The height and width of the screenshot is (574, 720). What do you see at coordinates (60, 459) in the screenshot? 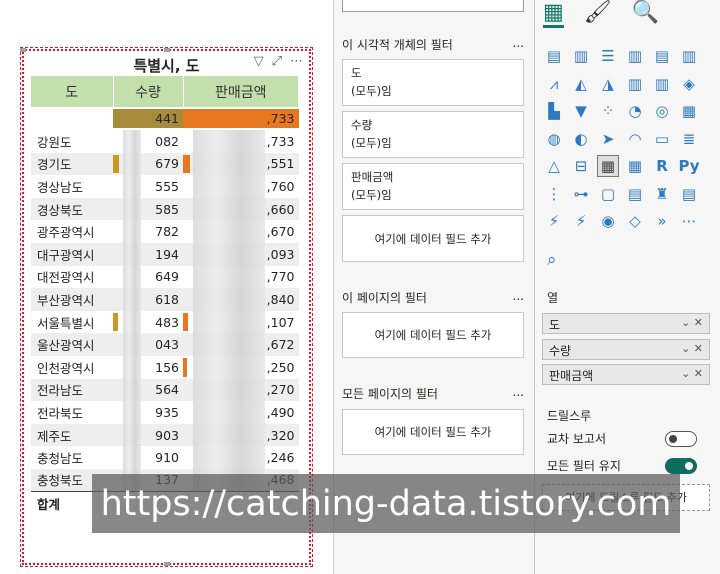
I see `row-name: 충청남도` at bounding box center [60, 459].